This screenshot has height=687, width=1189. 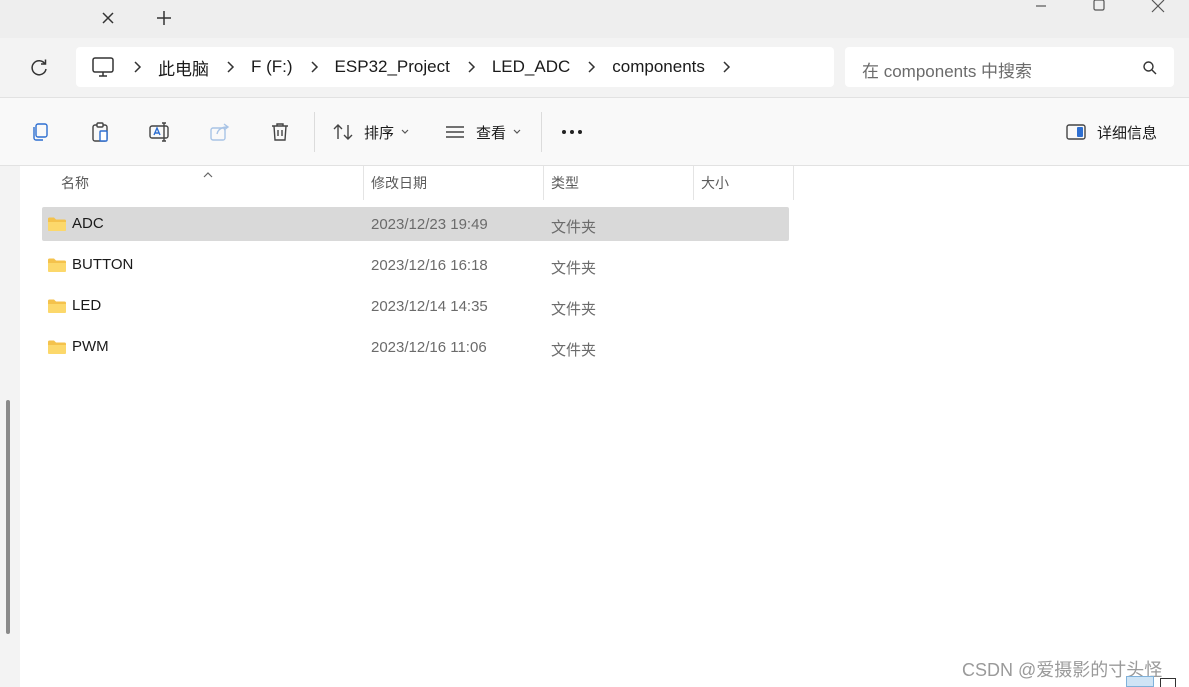 I want to click on sort-button: 排序, so click(x=371, y=132).